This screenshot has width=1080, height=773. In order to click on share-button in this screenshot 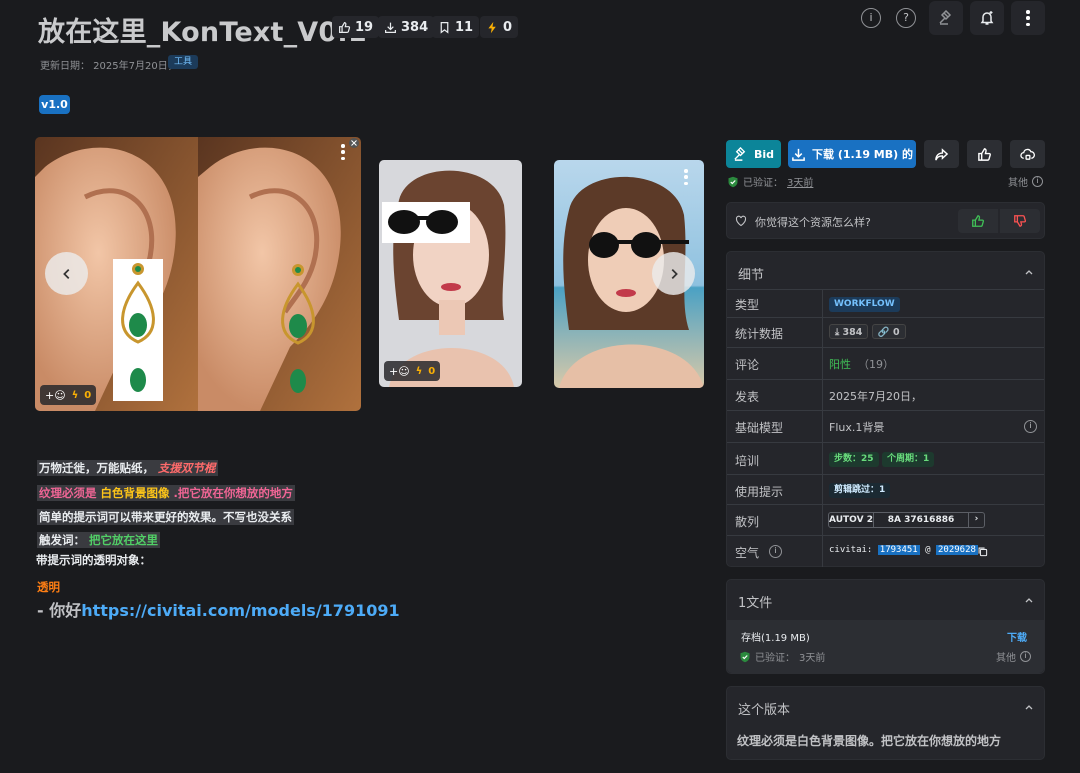, I will do `click(941, 154)`.